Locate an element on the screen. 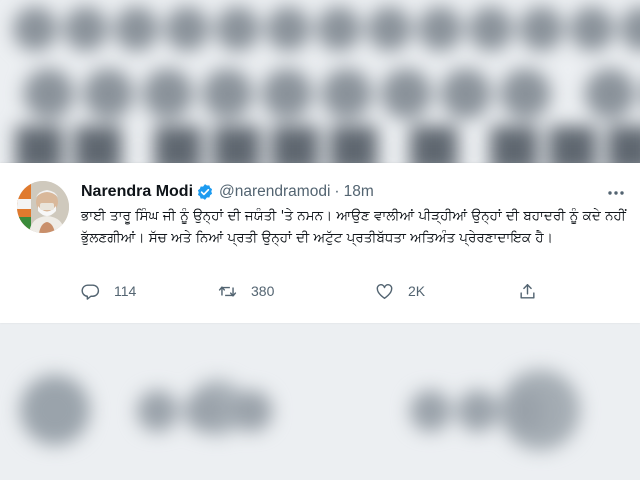 This screenshot has height=480, width=640. tweet-timestamp: 18m is located at coordinates (359, 192).